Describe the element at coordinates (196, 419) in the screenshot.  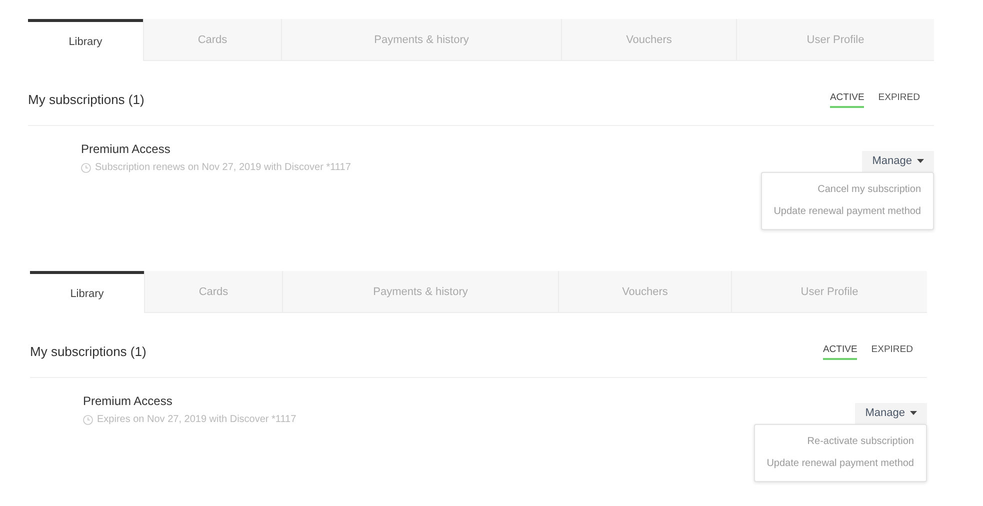
I see `renewal-info: Expires on Nov 27, 2019 with Discover *1117` at that location.